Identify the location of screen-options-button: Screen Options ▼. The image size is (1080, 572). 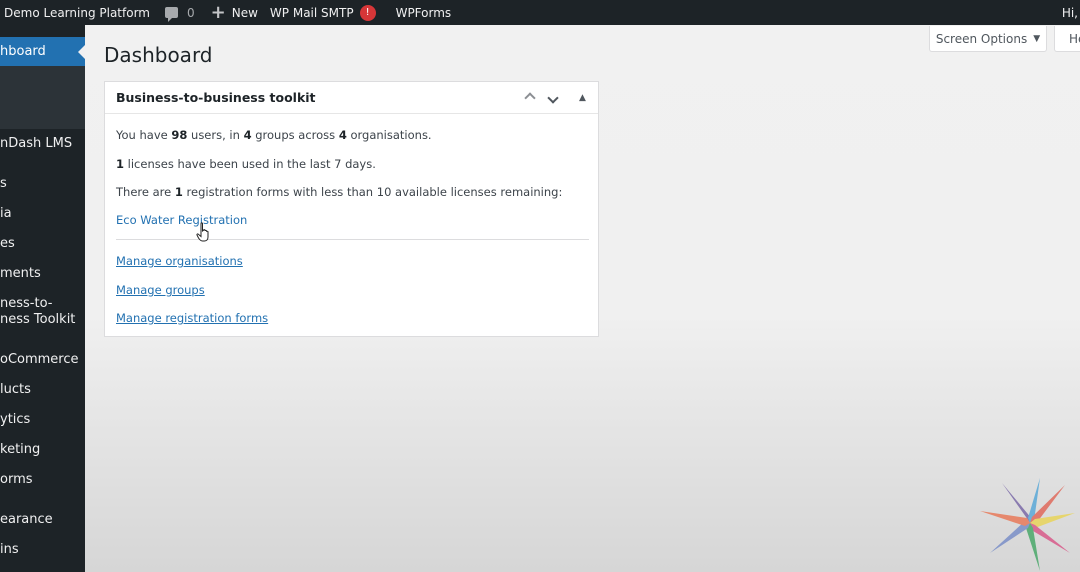
(988, 39).